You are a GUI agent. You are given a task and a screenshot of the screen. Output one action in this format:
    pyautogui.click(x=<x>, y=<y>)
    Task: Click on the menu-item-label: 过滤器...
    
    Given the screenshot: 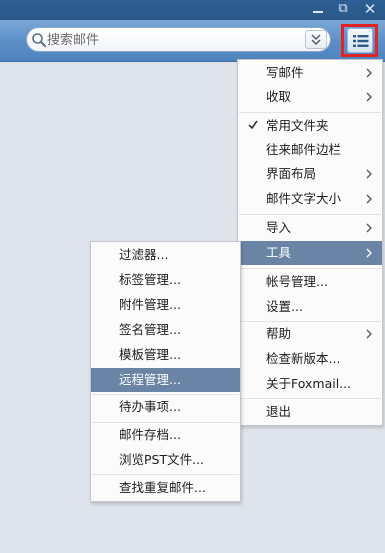 What is the action you would take?
    pyautogui.click(x=144, y=254)
    